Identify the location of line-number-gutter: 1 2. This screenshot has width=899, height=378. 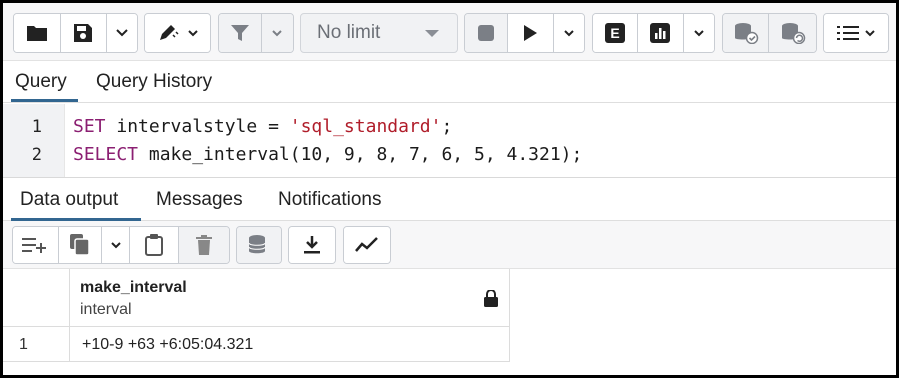
(34, 140).